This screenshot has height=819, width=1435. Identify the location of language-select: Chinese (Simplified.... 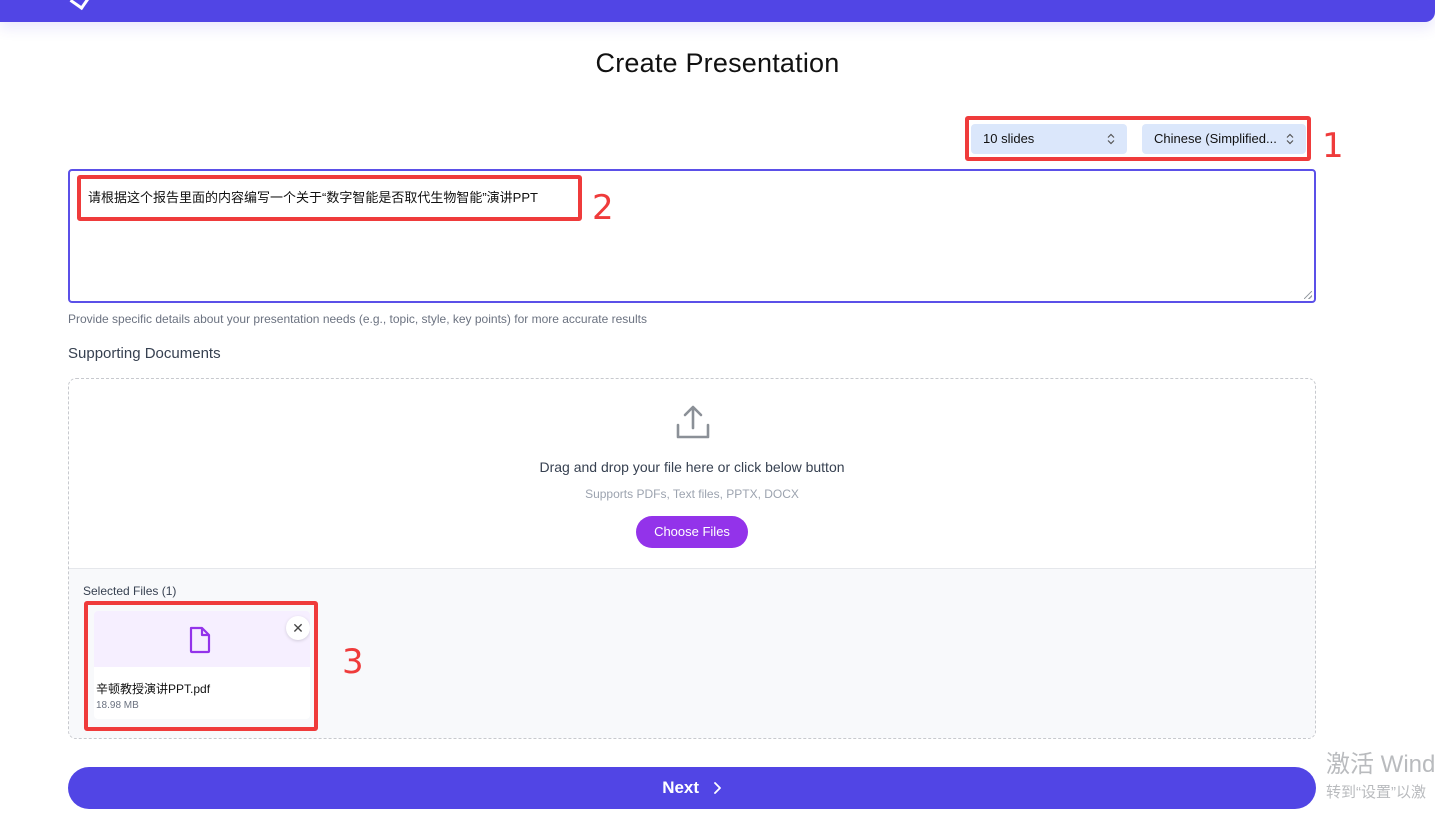
(1224, 139).